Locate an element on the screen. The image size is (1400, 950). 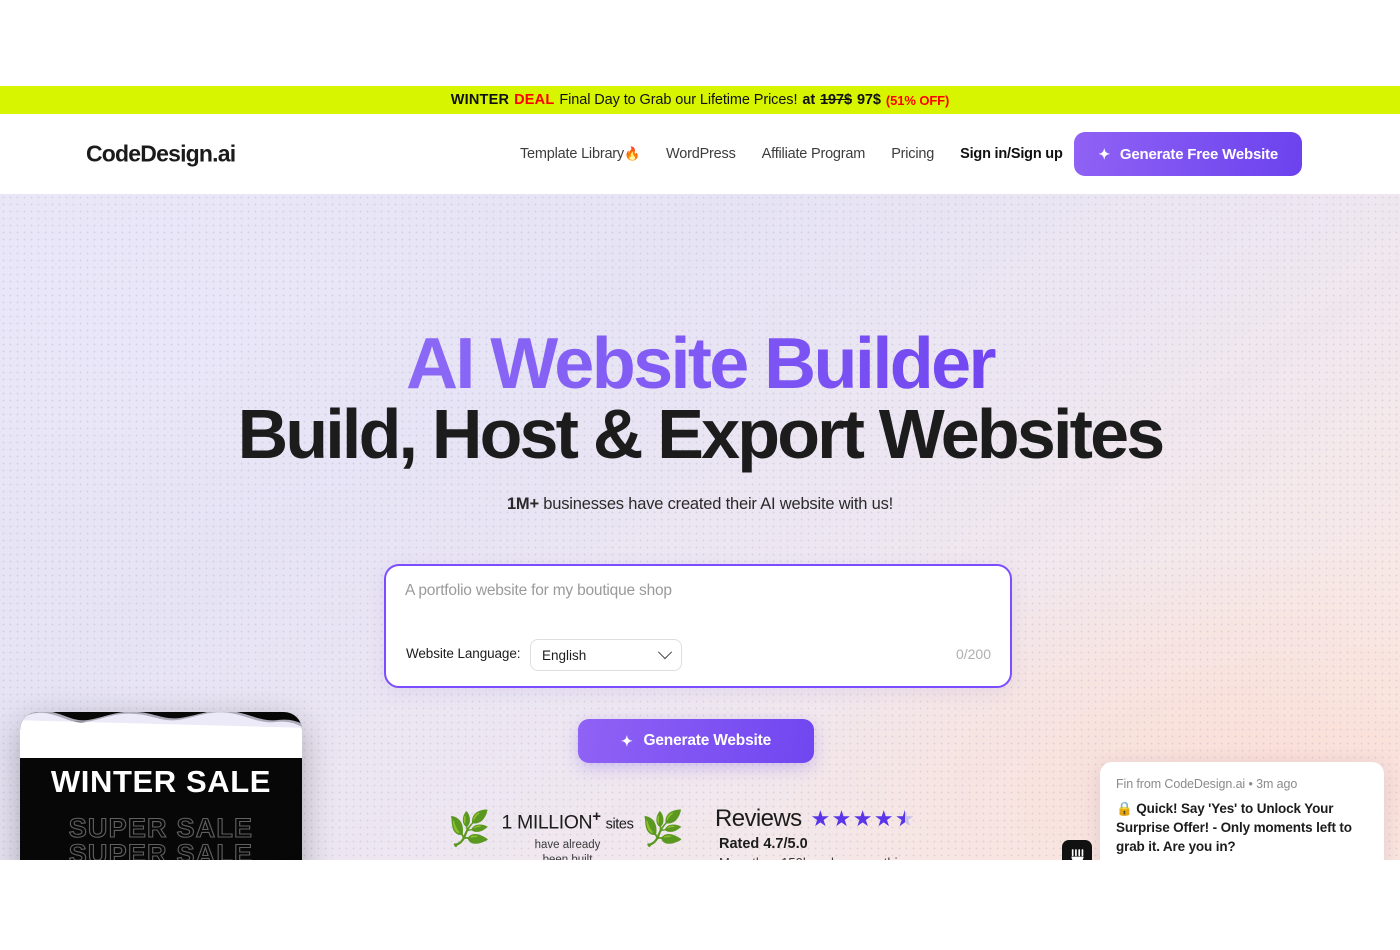
million-sites-label: sites is located at coordinates (619, 824).